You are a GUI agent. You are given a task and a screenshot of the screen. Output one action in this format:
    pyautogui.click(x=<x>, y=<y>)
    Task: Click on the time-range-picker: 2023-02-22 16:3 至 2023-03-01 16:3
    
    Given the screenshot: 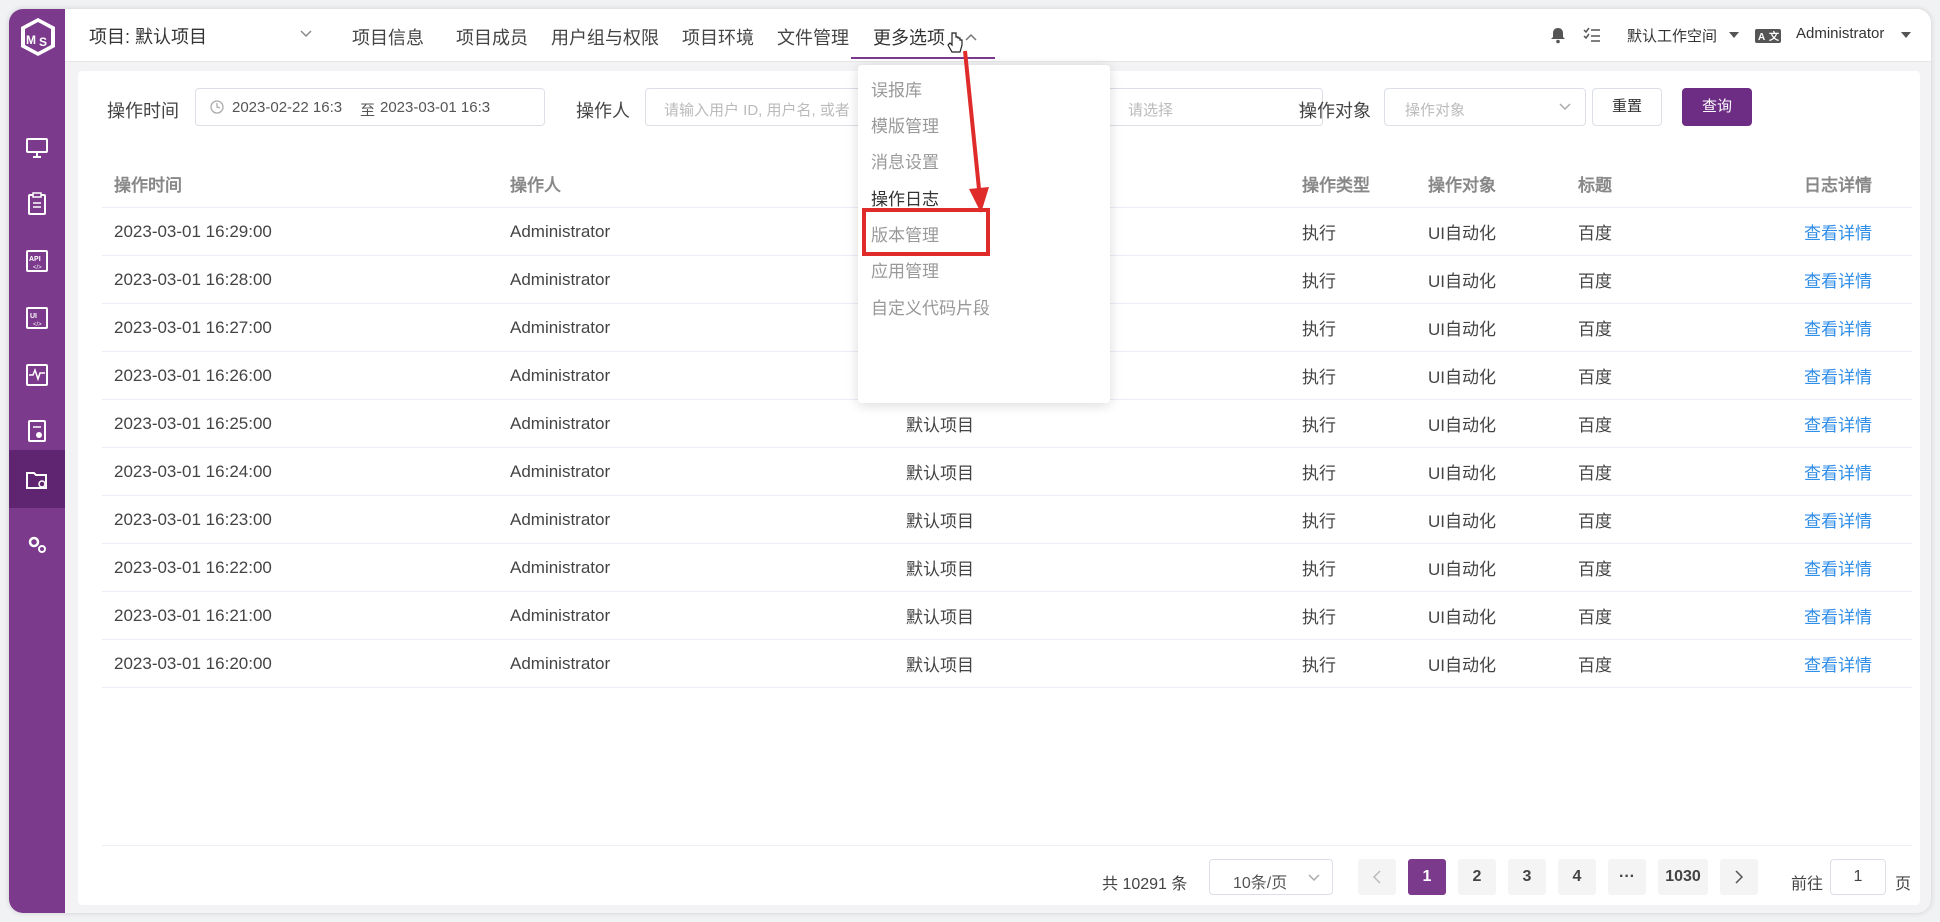 What is the action you would take?
    pyautogui.click(x=370, y=107)
    